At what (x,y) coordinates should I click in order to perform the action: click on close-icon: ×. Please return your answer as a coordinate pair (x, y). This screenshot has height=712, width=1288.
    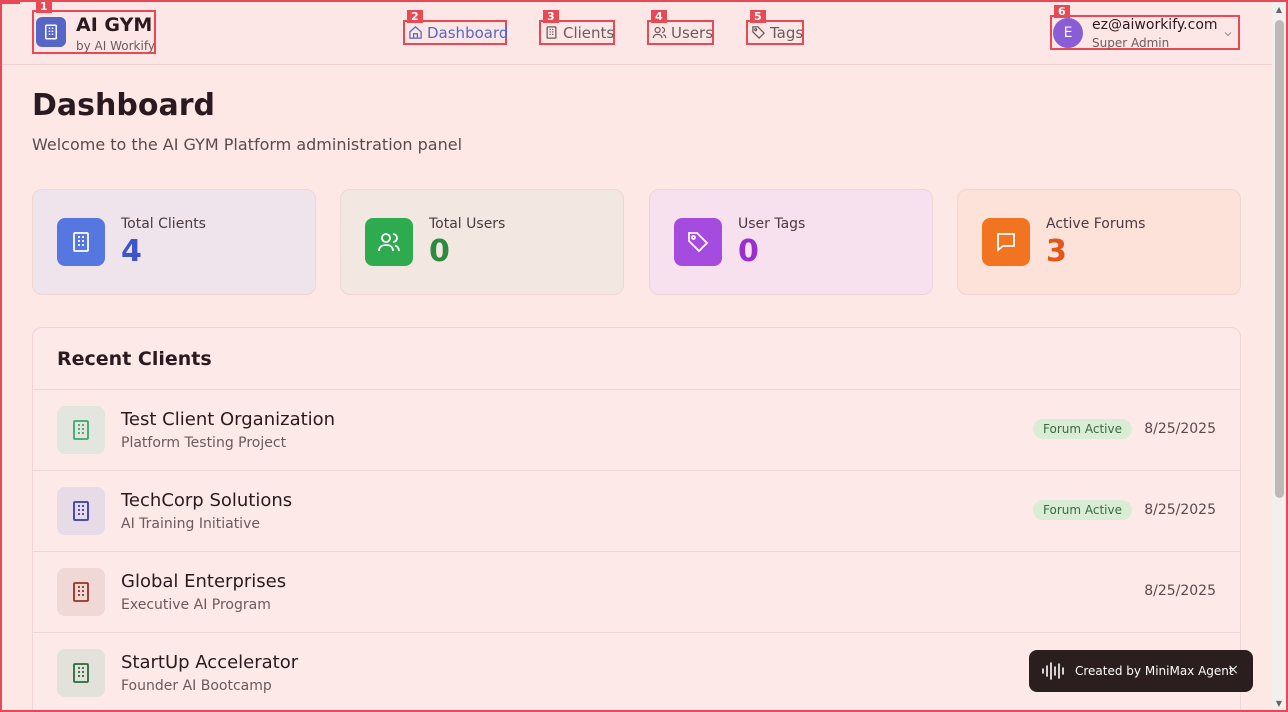
    Looking at the image, I should click on (1233, 670).